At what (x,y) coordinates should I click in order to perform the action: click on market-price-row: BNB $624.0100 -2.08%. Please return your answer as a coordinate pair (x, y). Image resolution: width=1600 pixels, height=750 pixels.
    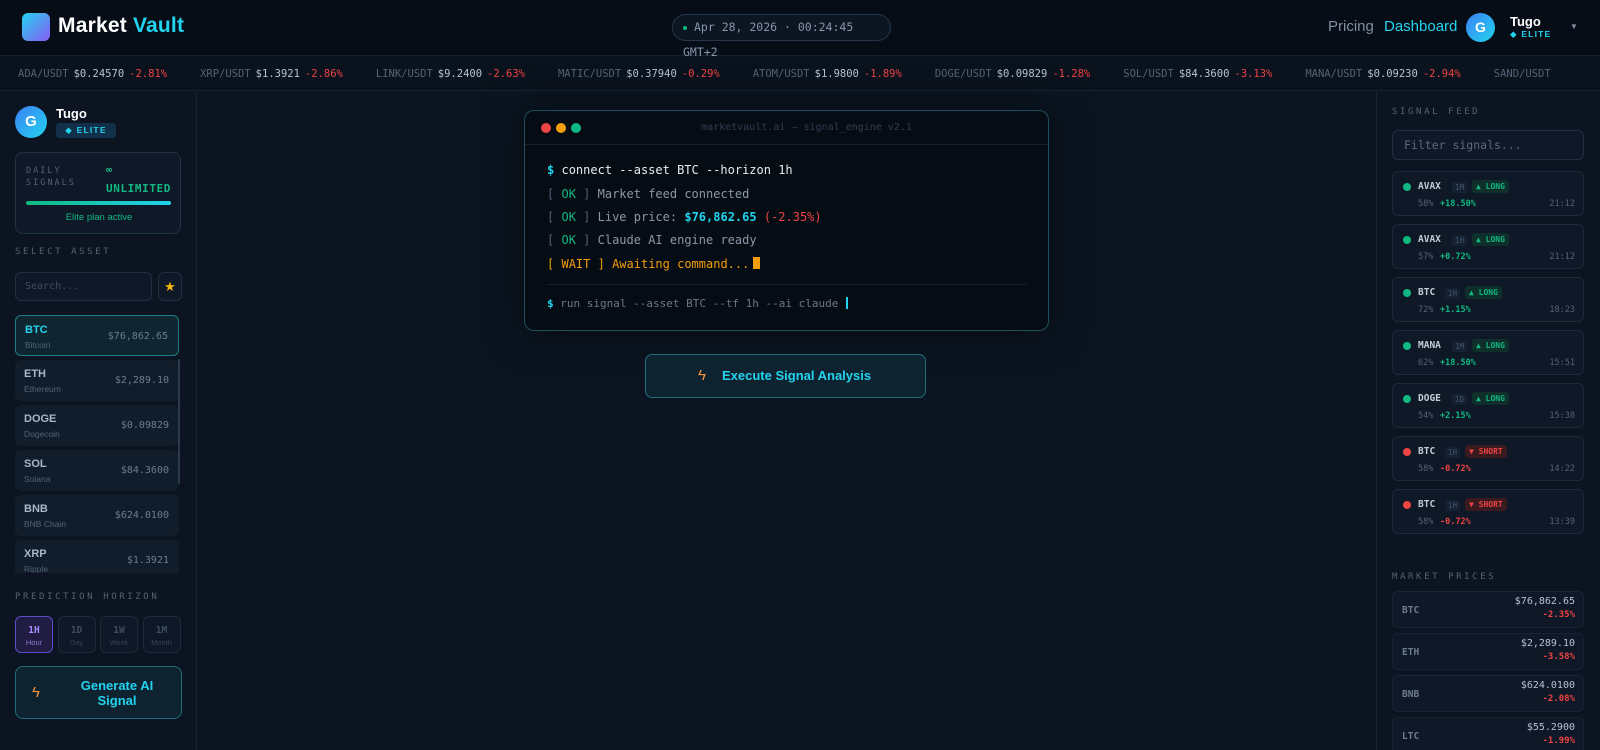
    Looking at the image, I should click on (1488, 693).